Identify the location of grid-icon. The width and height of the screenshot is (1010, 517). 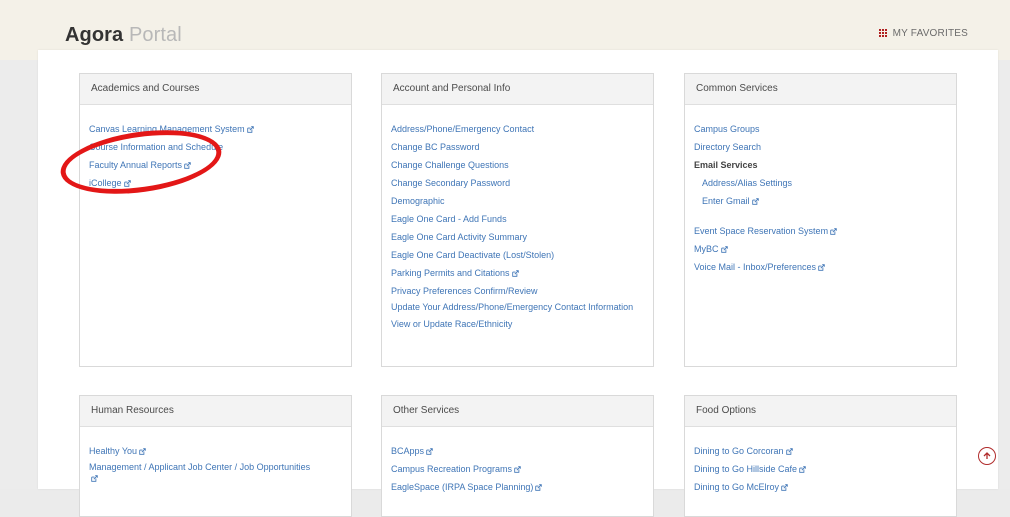
(883, 33).